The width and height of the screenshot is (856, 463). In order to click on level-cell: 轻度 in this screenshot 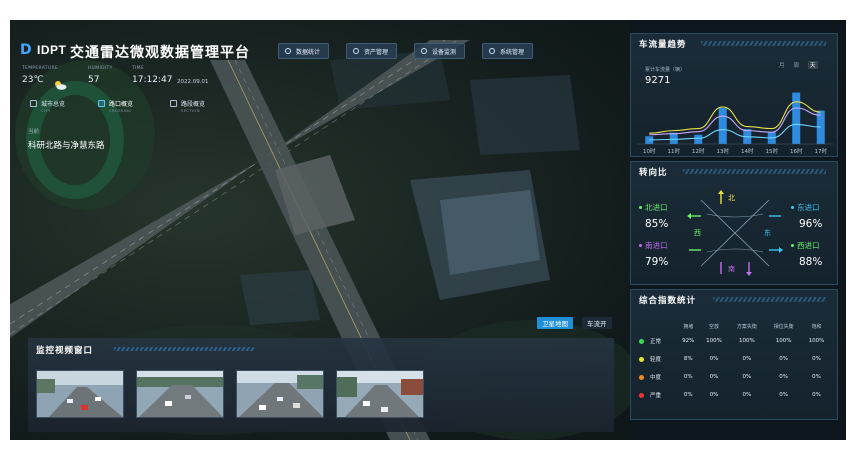, I will do `click(658, 359)`.